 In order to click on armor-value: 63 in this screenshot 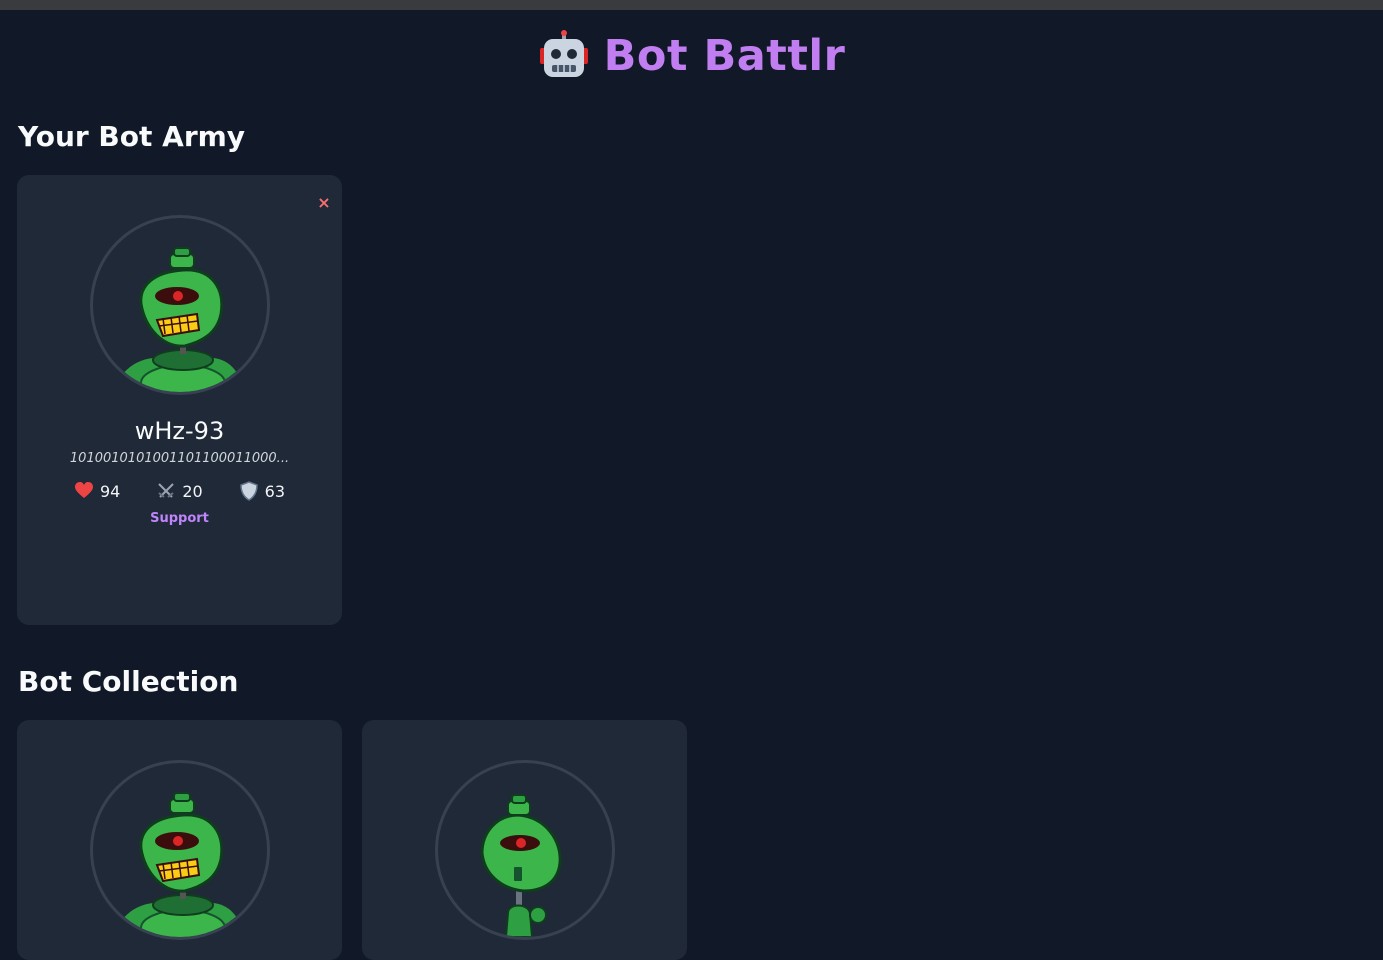, I will do `click(275, 491)`.